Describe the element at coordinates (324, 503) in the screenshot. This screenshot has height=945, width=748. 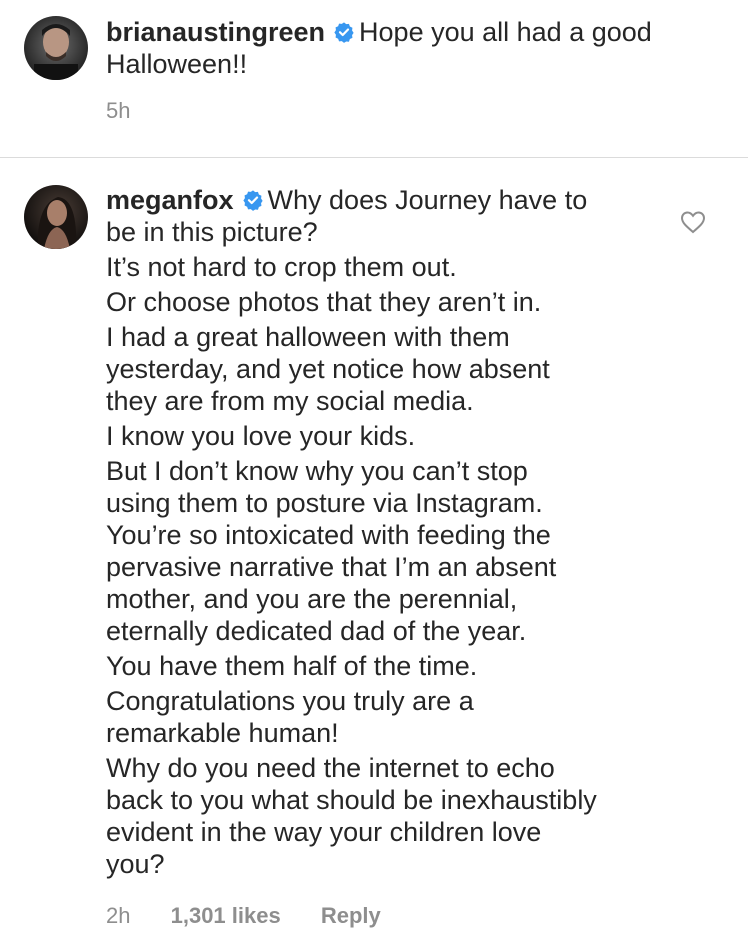
I see `comment-text-line: using them to posture via Instagram.` at that location.